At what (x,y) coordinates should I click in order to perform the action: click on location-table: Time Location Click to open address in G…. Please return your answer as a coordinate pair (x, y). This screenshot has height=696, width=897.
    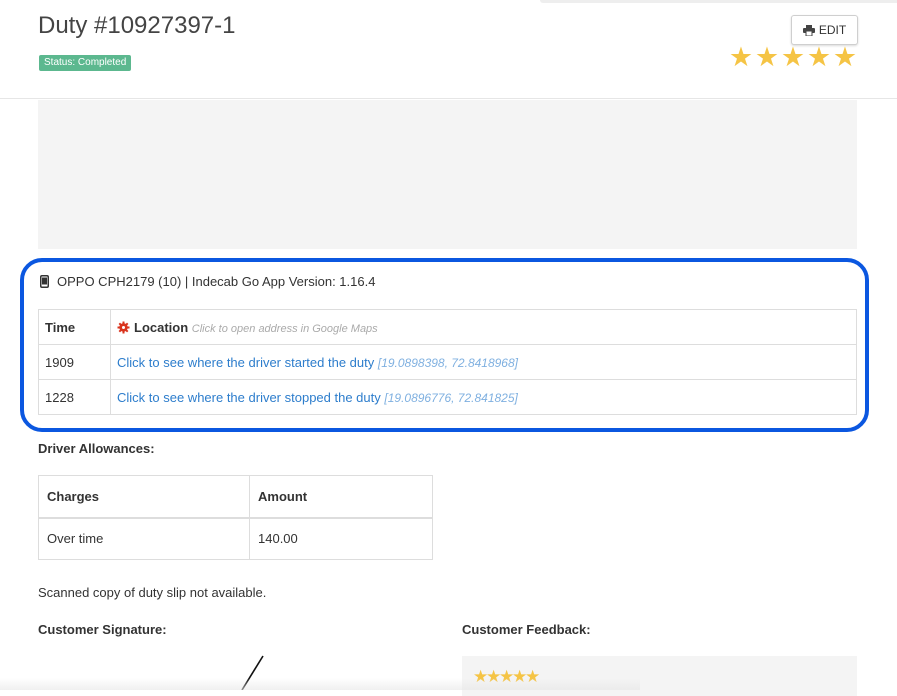
    Looking at the image, I should click on (447, 362).